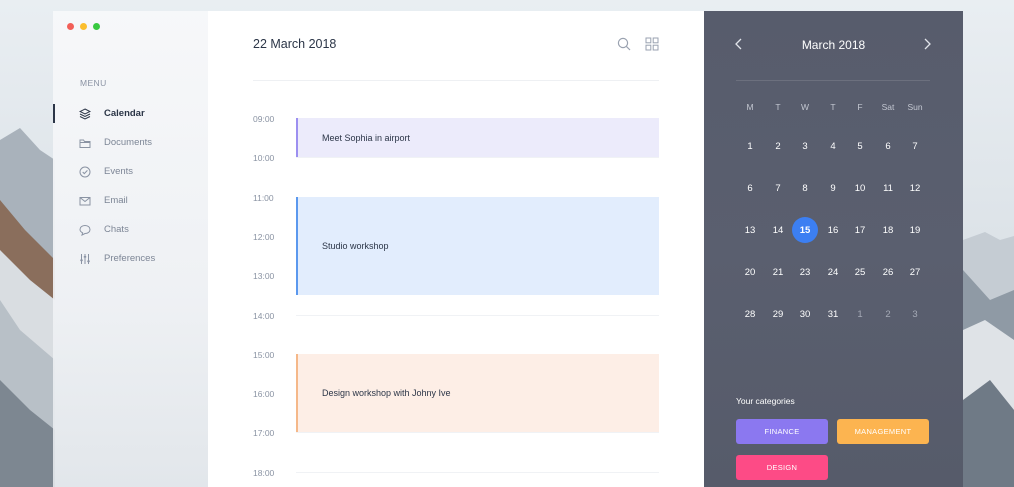 The width and height of the screenshot is (1014, 487). What do you see at coordinates (264, 354) in the screenshot?
I see `time-label: 15:00` at bounding box center [264, 354].